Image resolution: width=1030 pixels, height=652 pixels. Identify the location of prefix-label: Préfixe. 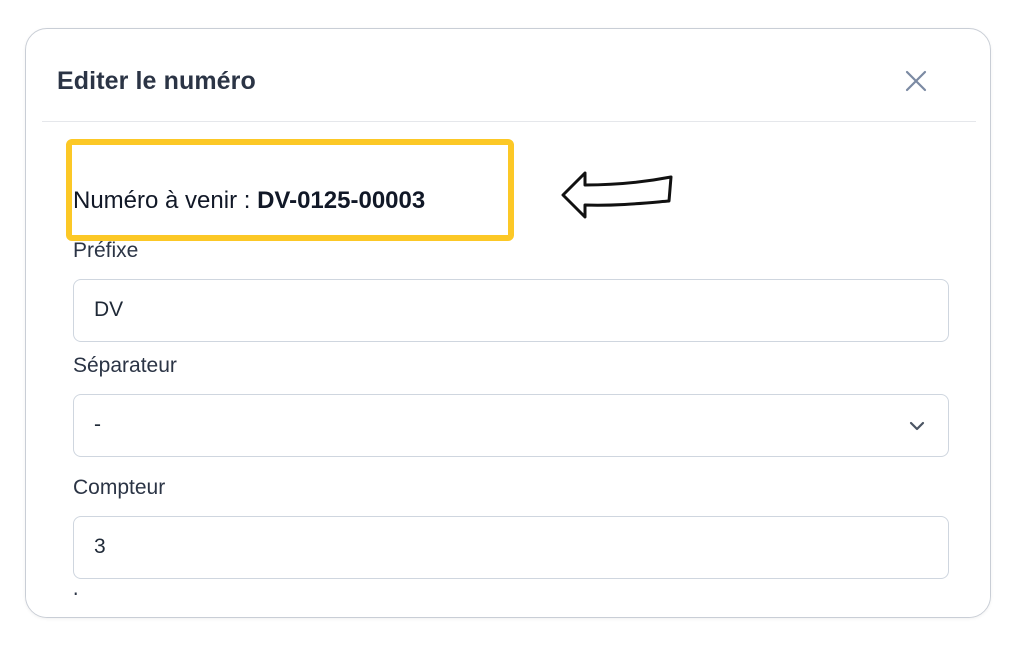
(106, 250).